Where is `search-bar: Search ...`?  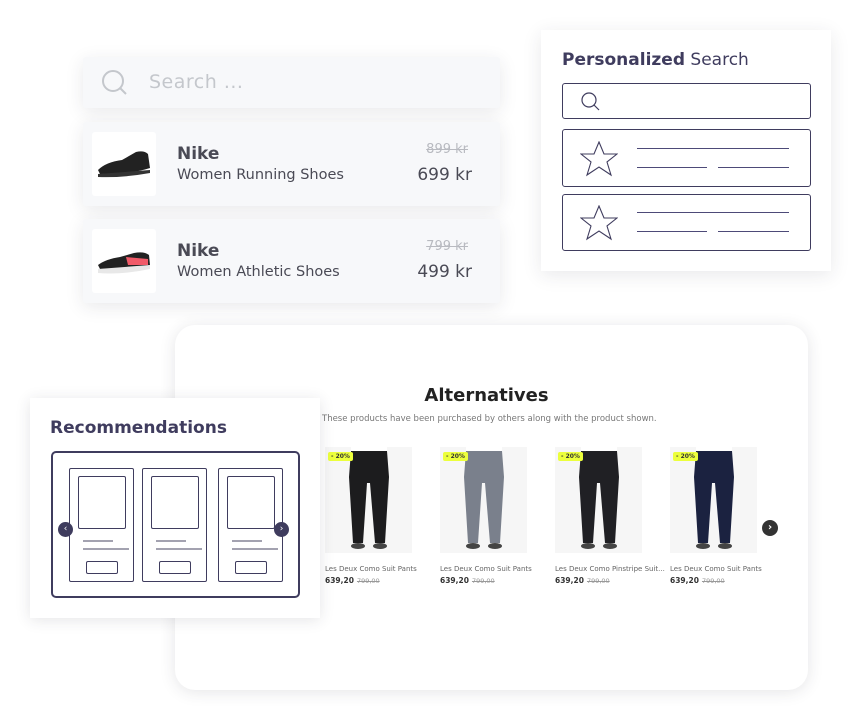 search-bar: Search ... is located at coordinates (291, 82).